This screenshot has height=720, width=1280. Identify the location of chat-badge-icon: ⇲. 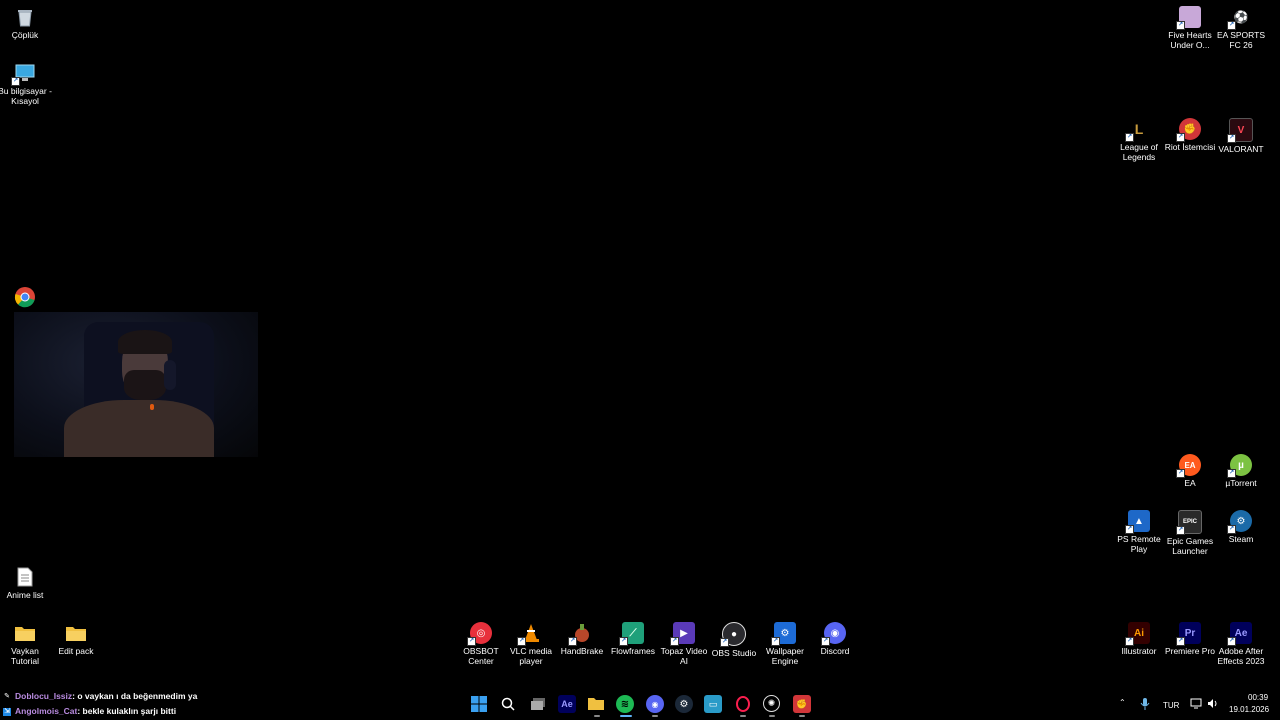
(7, 711).